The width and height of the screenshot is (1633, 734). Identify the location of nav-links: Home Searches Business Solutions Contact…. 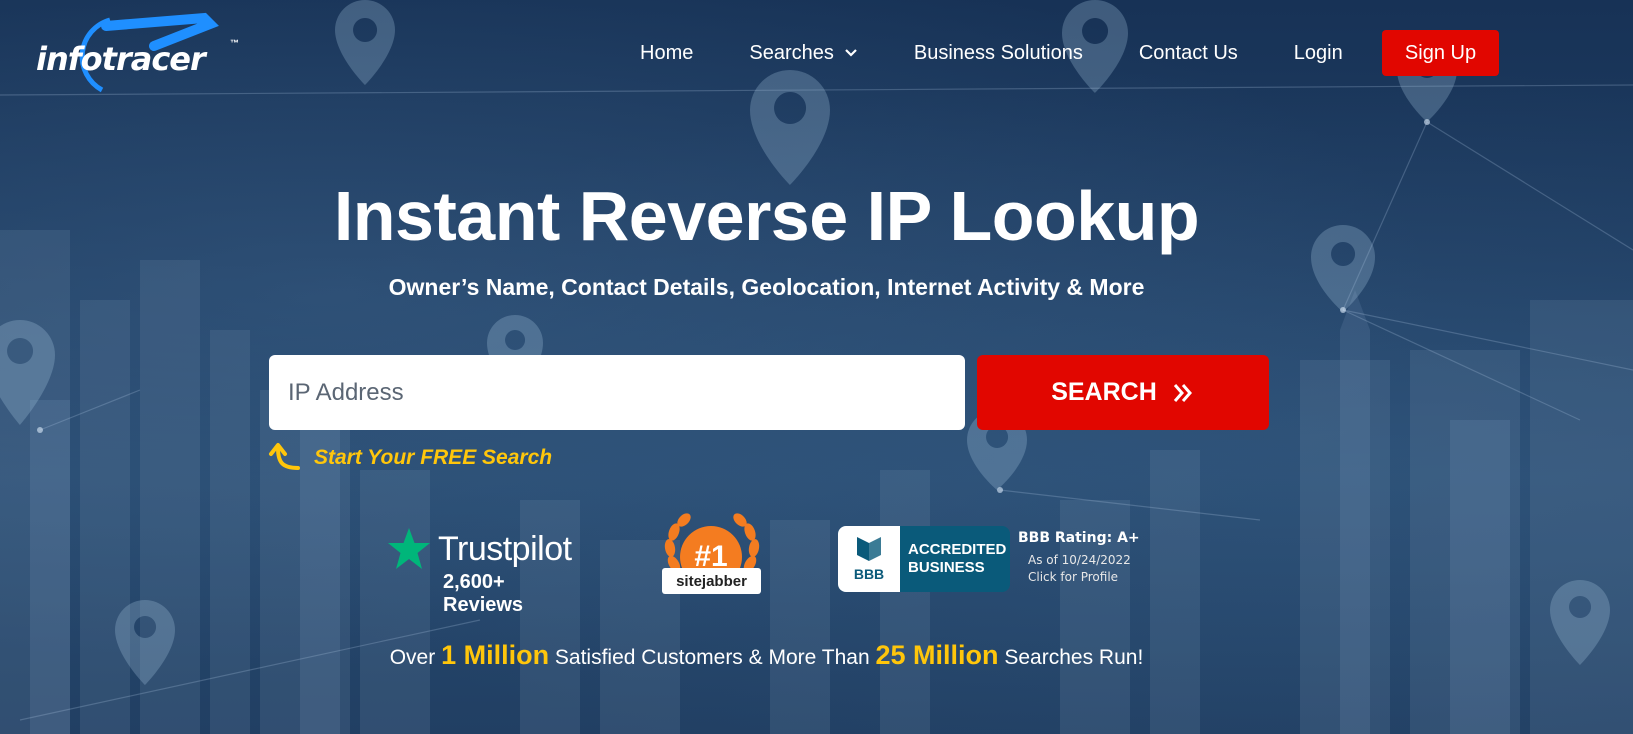
(1019, 53).